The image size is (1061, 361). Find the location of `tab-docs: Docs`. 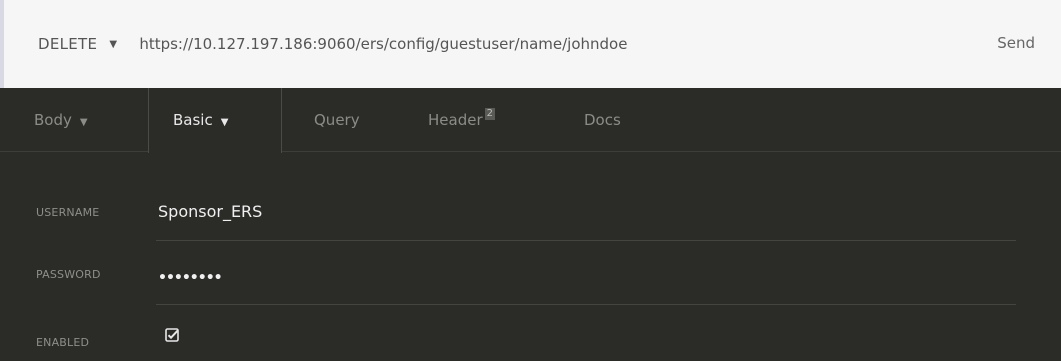

tab-docs: Docs is located at coordinates (602, 120).